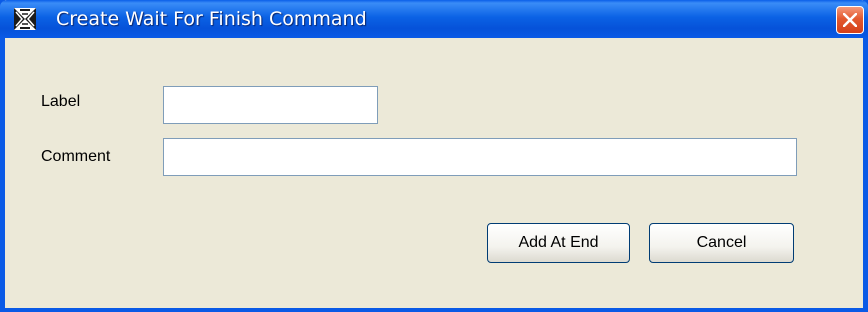 This screenshot has height=312, width=868. What do you see at coordinates (76, 156) in the screenshot?
I see `comment-field-label: Comment` at bounding box center [76, 156].